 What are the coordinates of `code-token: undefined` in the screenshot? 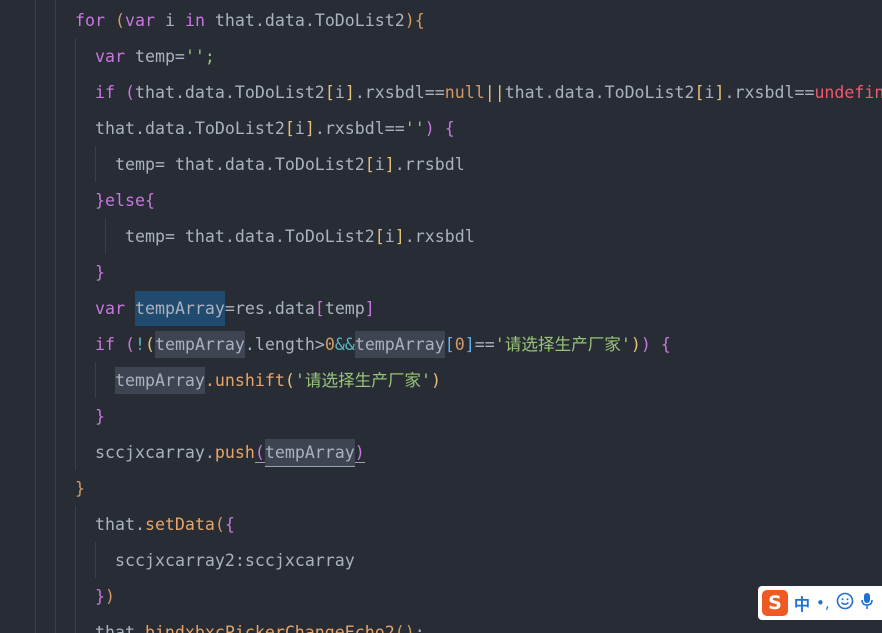 It's located at (848, 92).